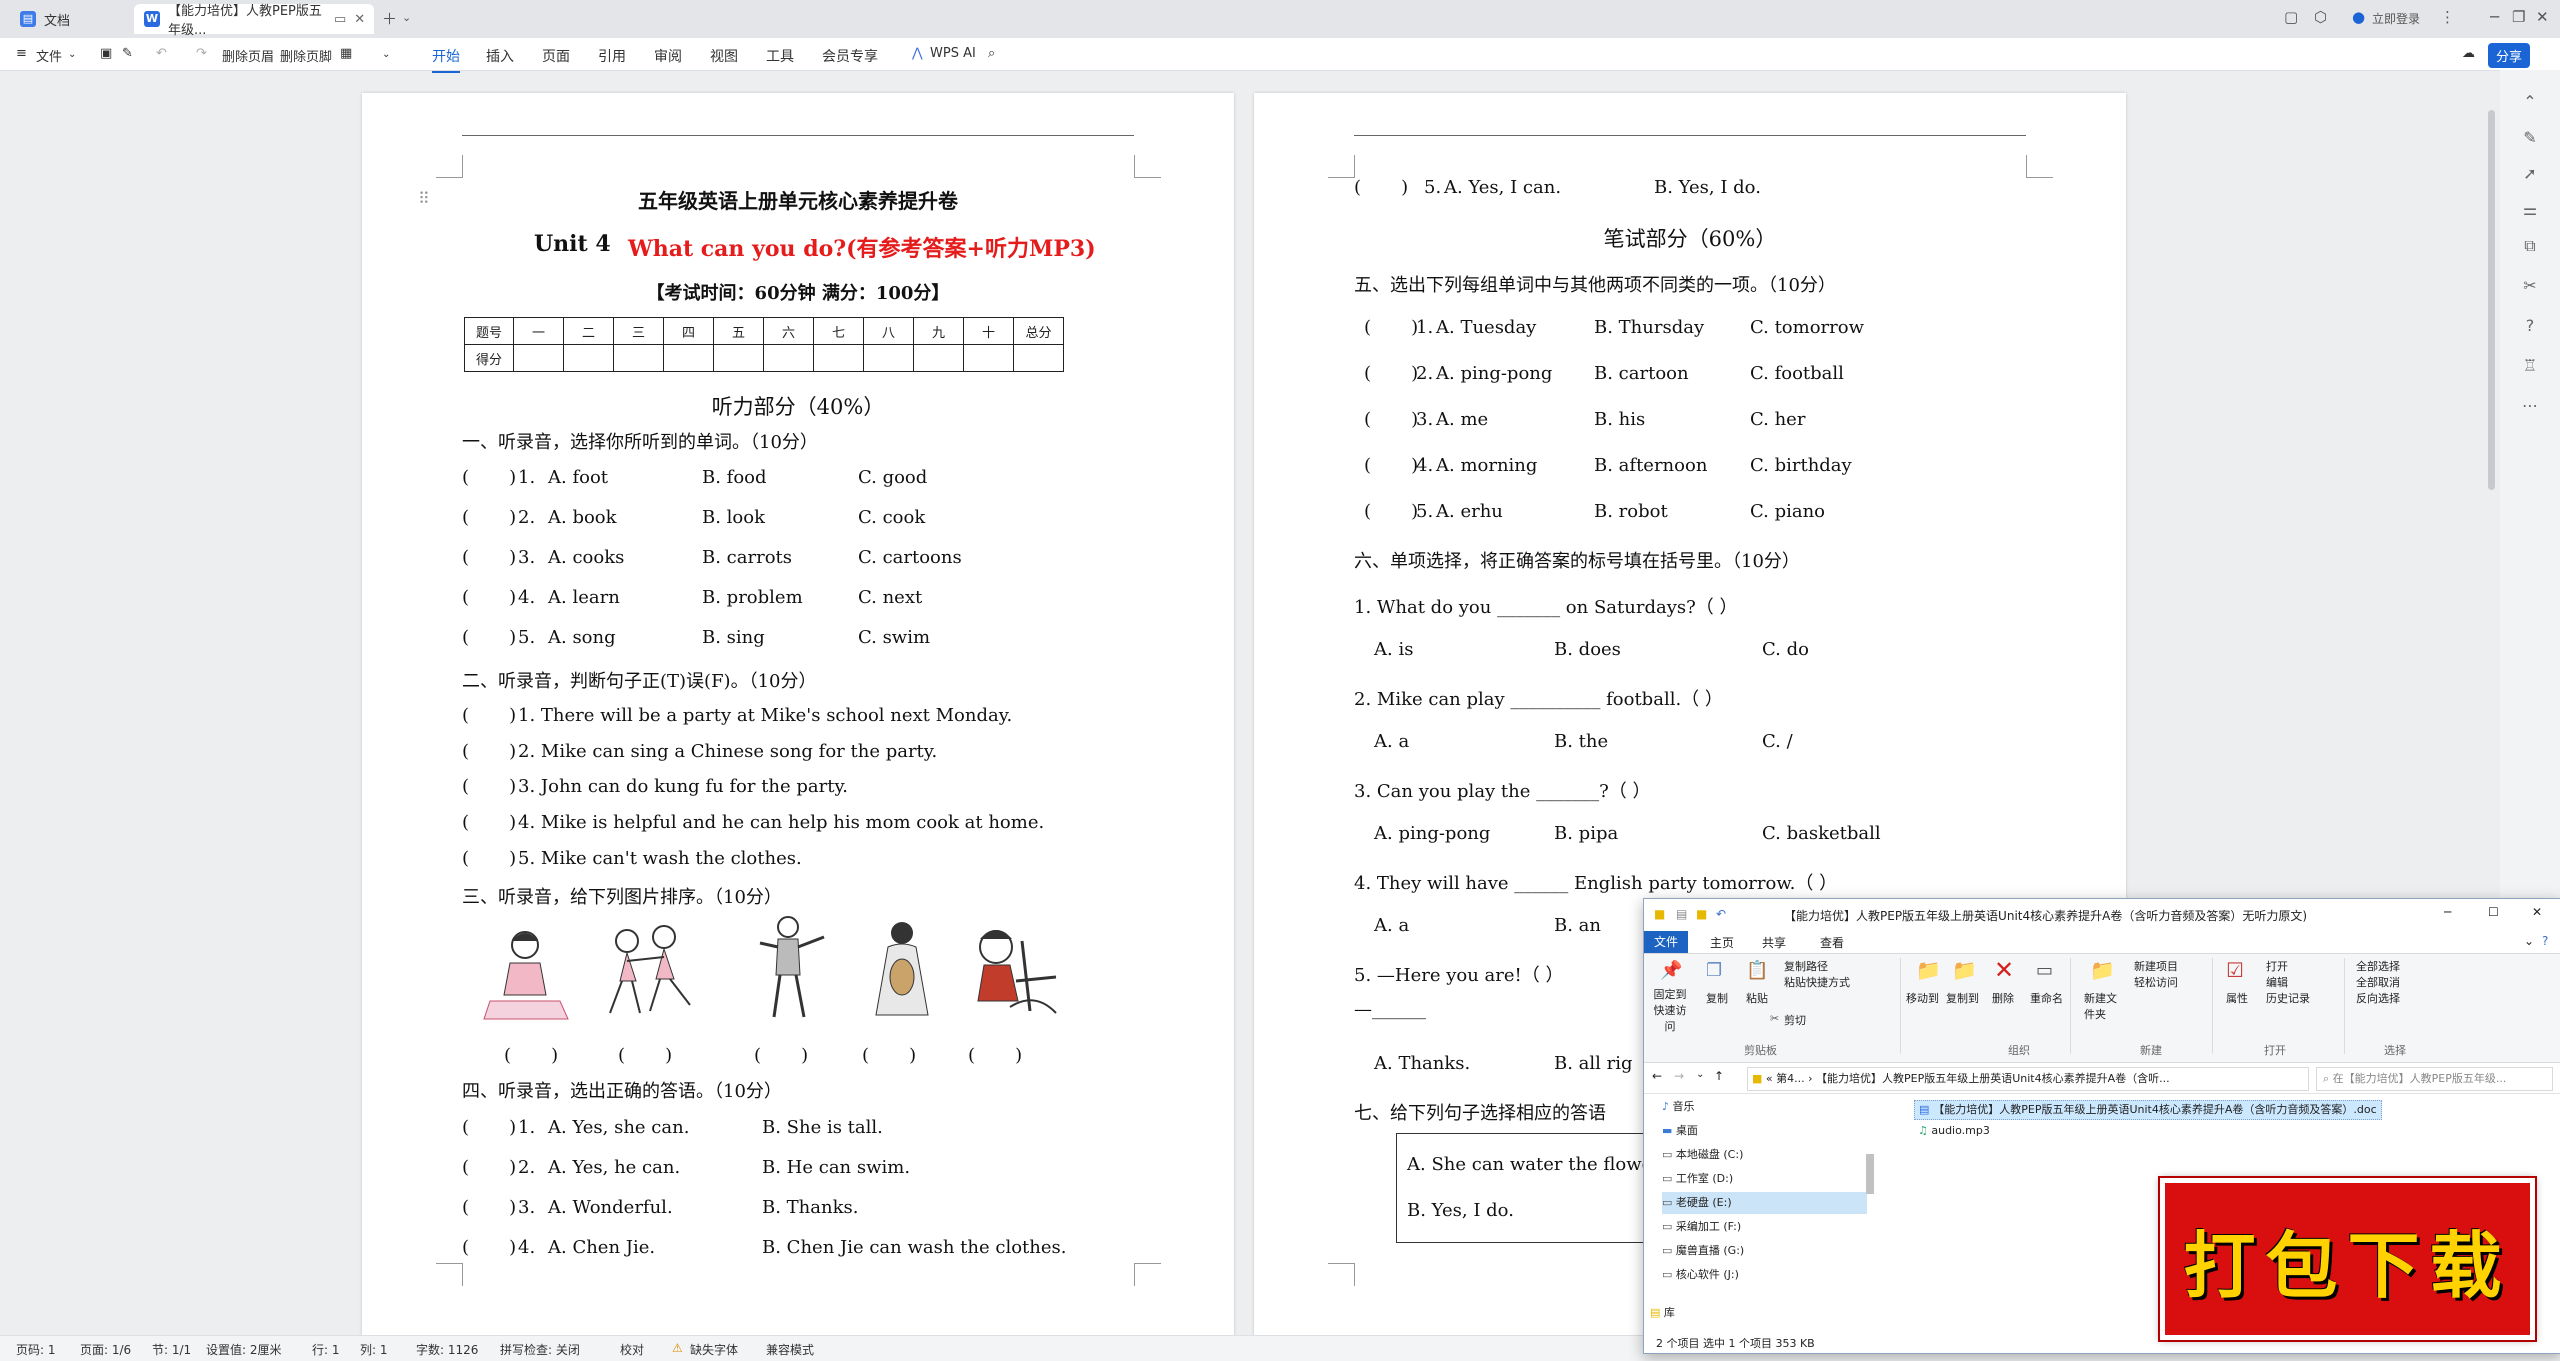 The height and width of the screenshot is (1361, 2560). I want to click on easy-access-button: 轻松访问, so click(2156, 982).